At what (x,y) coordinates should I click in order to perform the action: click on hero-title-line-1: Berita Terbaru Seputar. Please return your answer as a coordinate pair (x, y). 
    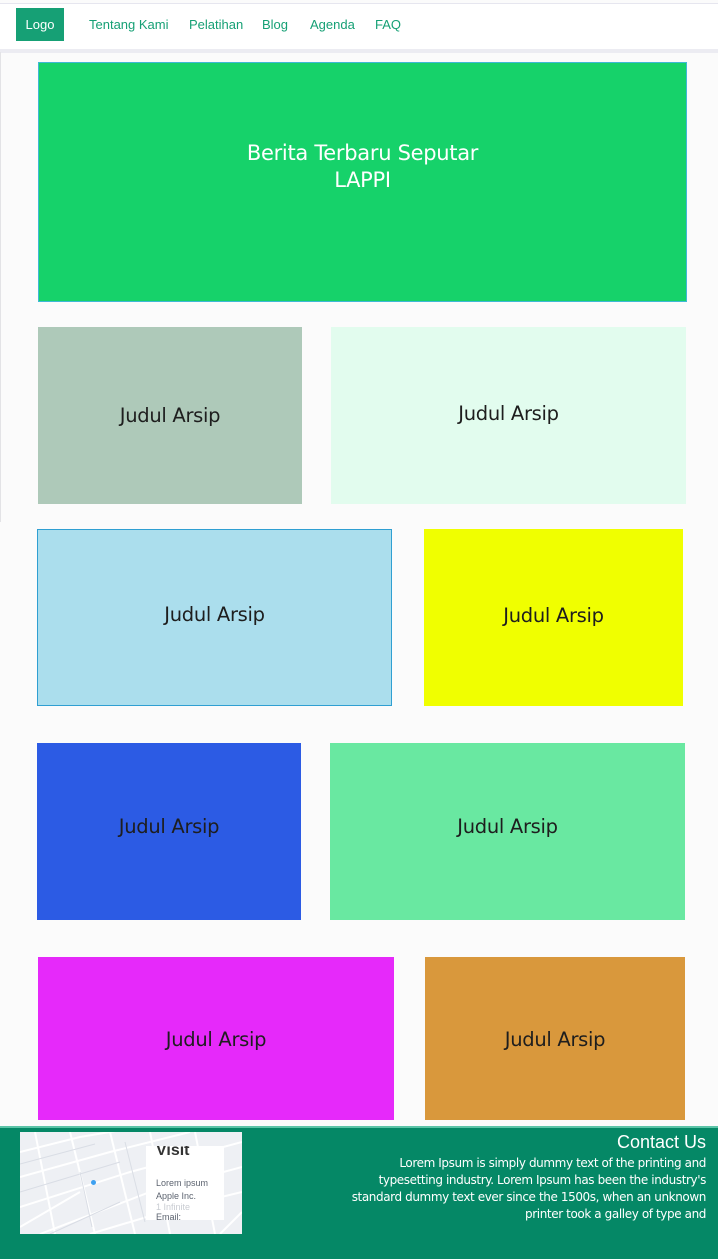
    Looking at the image, I should click on (362, 153).